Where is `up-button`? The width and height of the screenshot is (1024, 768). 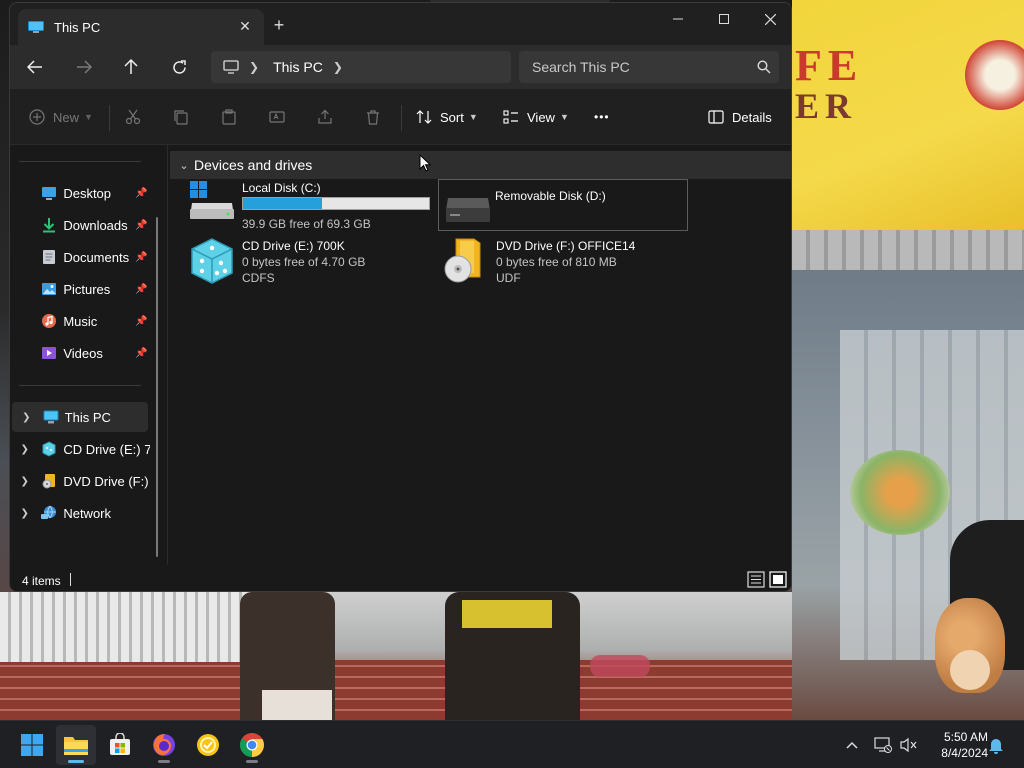
up-button is located at coordinates (131, 67).